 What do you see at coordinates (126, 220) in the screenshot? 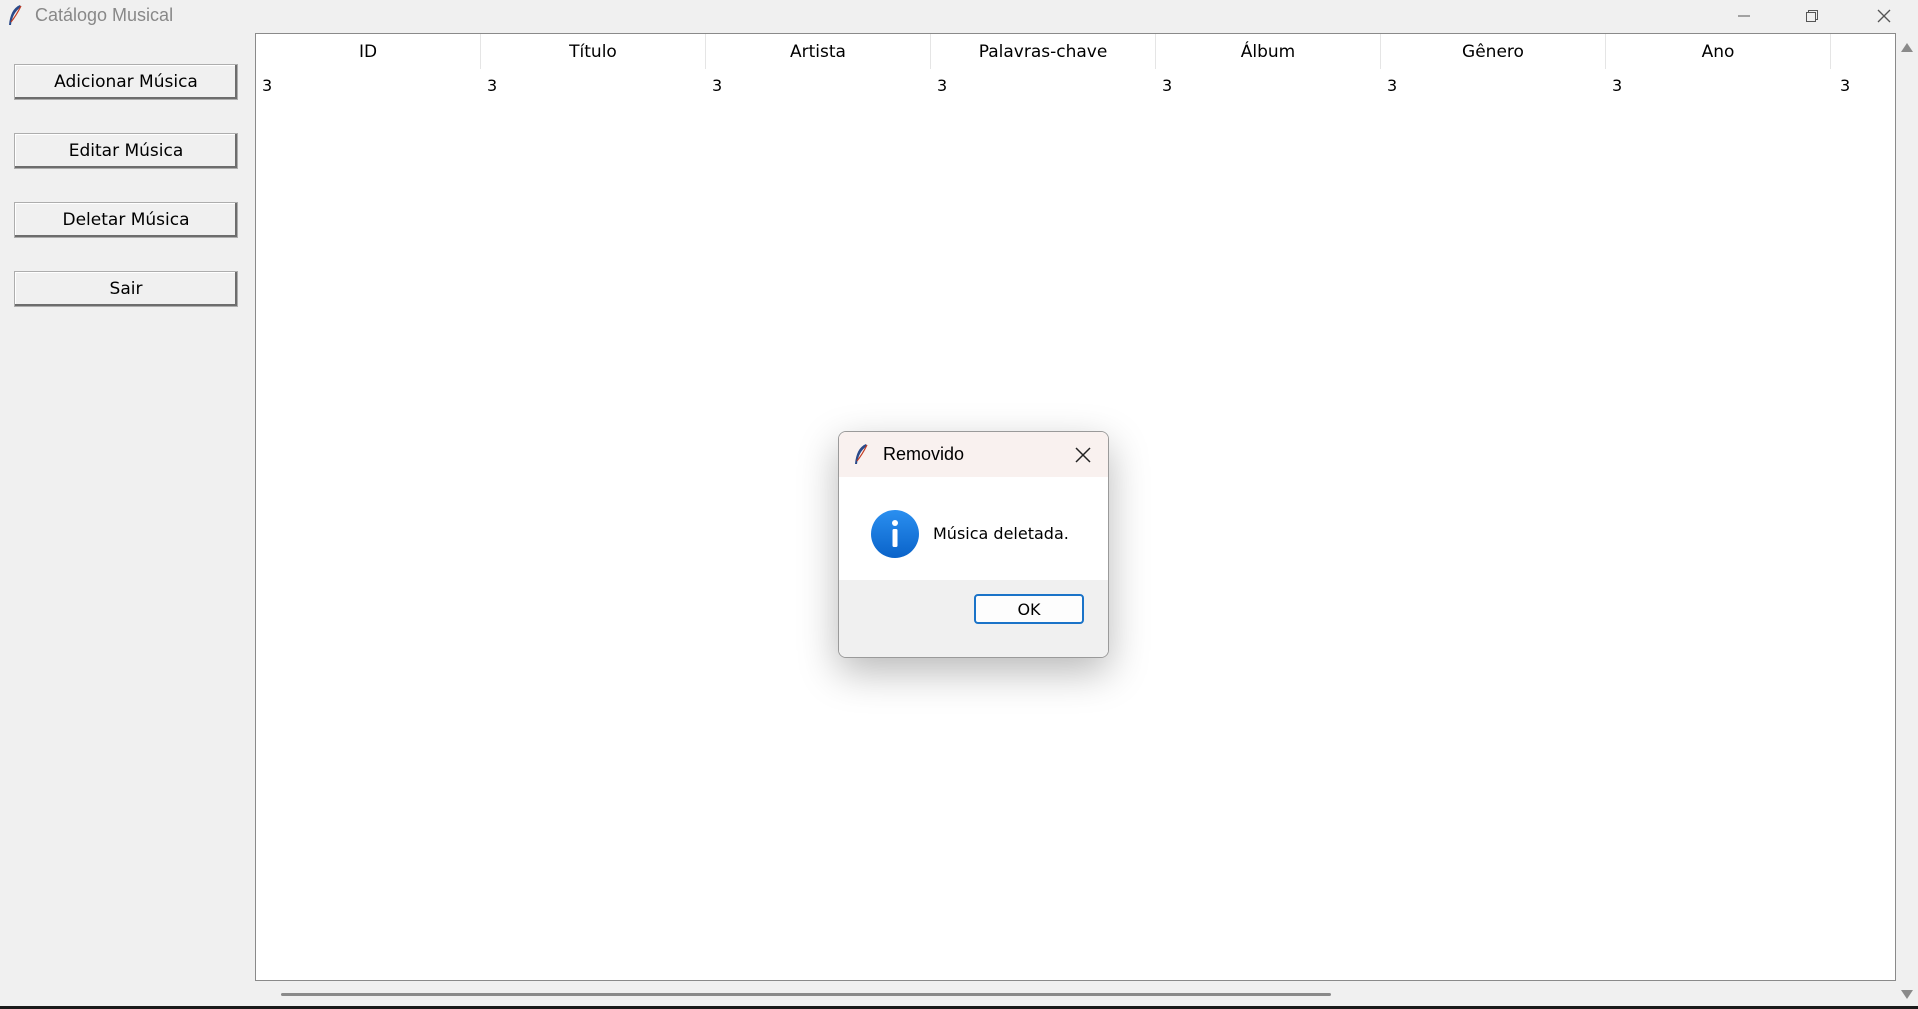
I see `delete-music-button: Deletar Música` at bounding box center [126, 220].